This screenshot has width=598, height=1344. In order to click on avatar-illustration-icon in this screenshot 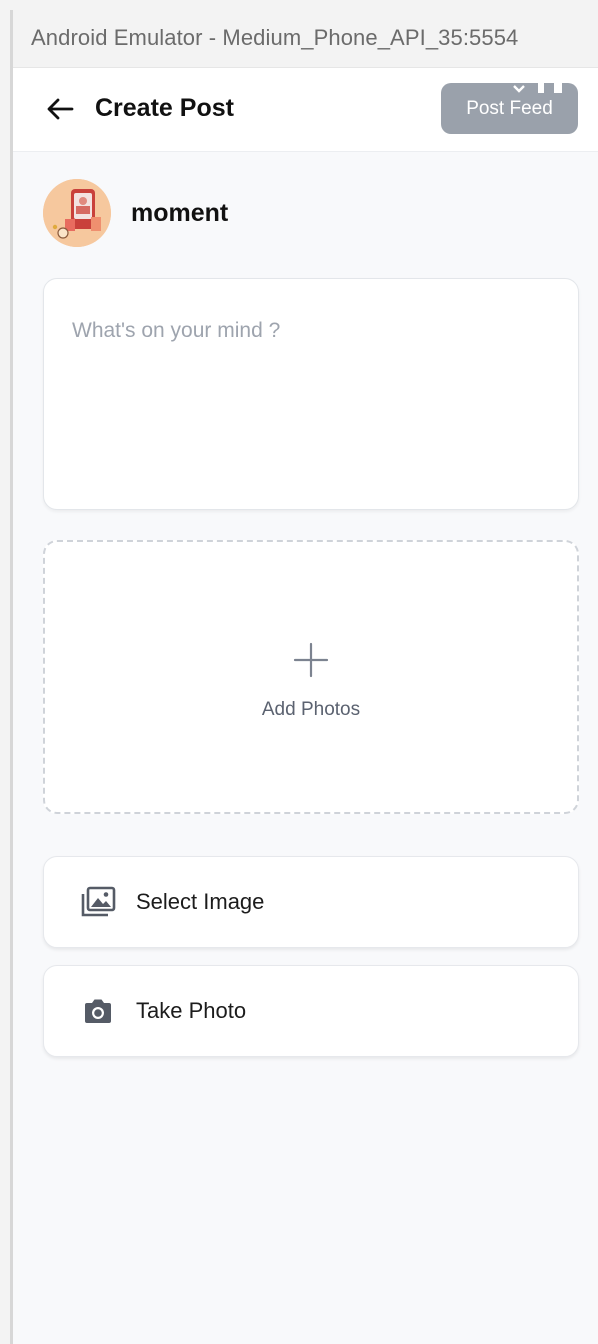, I will do `click(77, 213)`.